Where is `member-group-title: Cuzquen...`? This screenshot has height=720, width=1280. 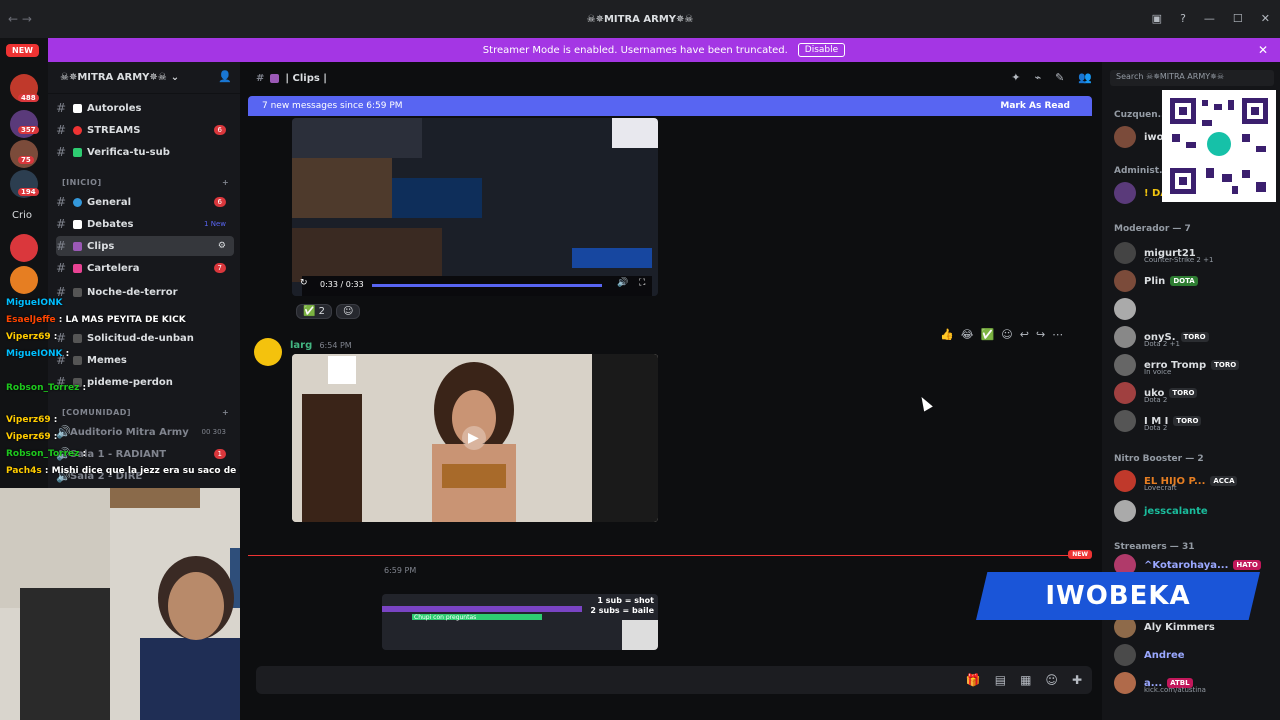 member-group-title: Cuzquen... is located at coordinates (1141, 115).